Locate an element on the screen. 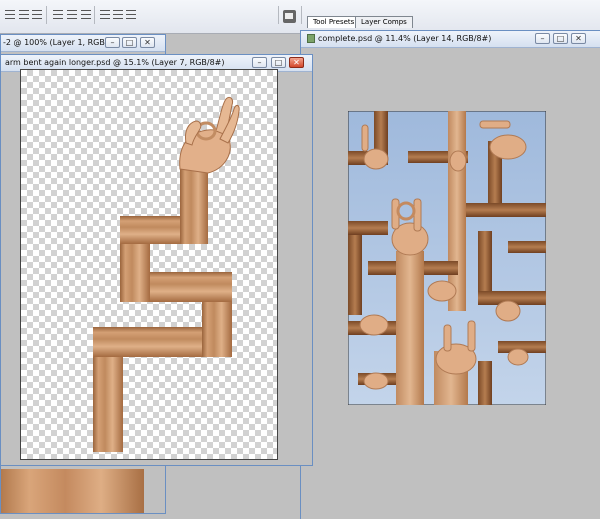  tab-tool-presets: Tool Presets is located at coordinates (334, 22).